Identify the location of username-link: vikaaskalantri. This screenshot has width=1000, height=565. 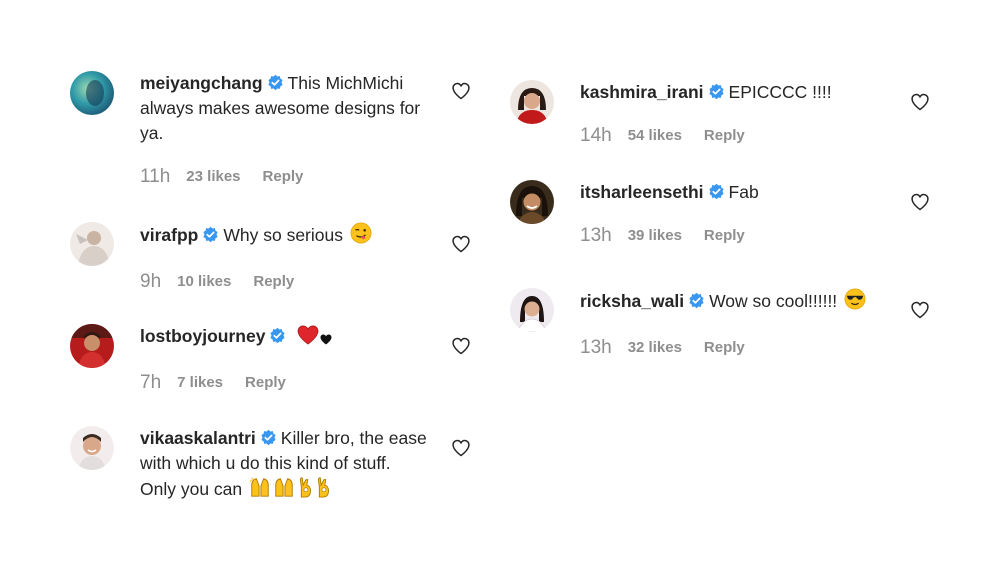
(198, 438).